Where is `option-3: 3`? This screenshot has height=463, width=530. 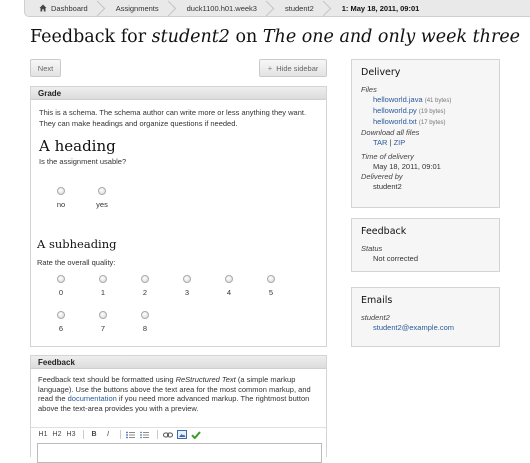 option-3: 3 is located at coordinates (187, 286).